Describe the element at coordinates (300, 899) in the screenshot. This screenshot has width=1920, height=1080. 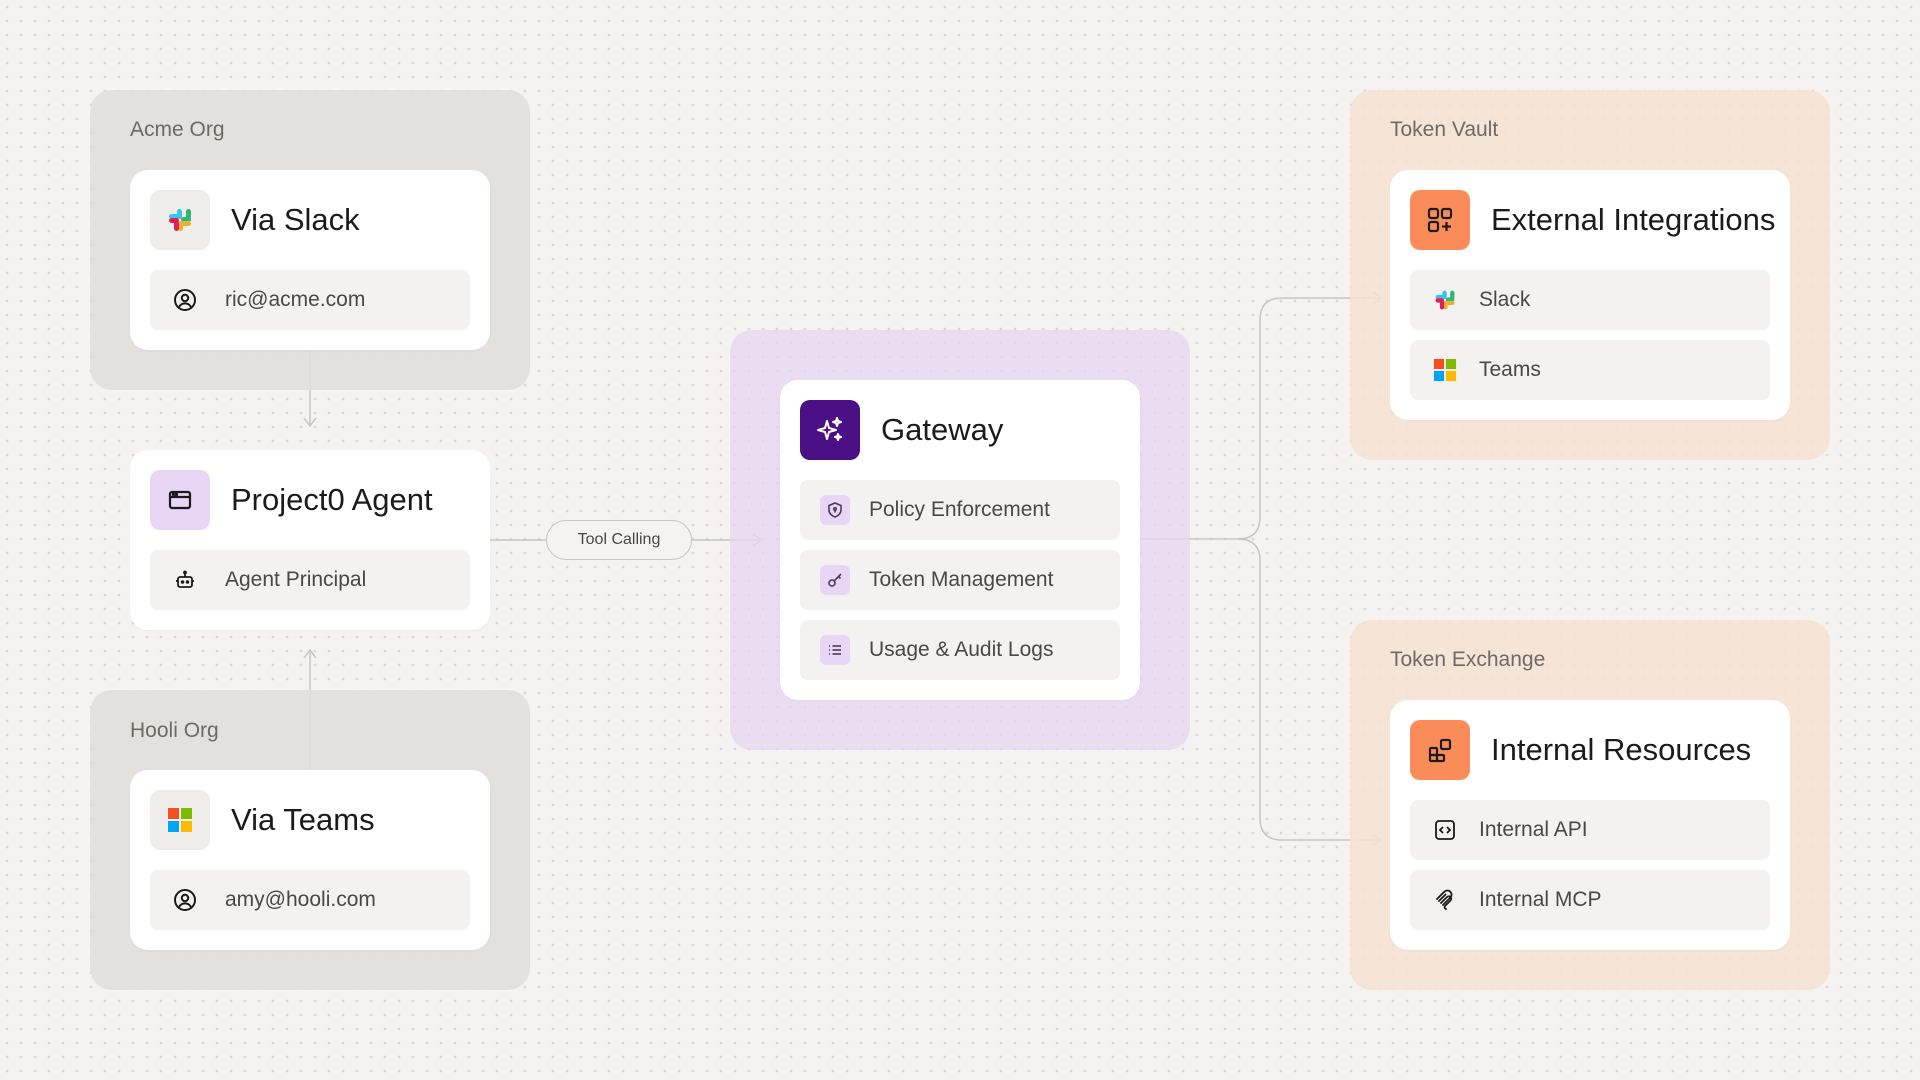
I see `row-label: amy@hooli.com` at that location.